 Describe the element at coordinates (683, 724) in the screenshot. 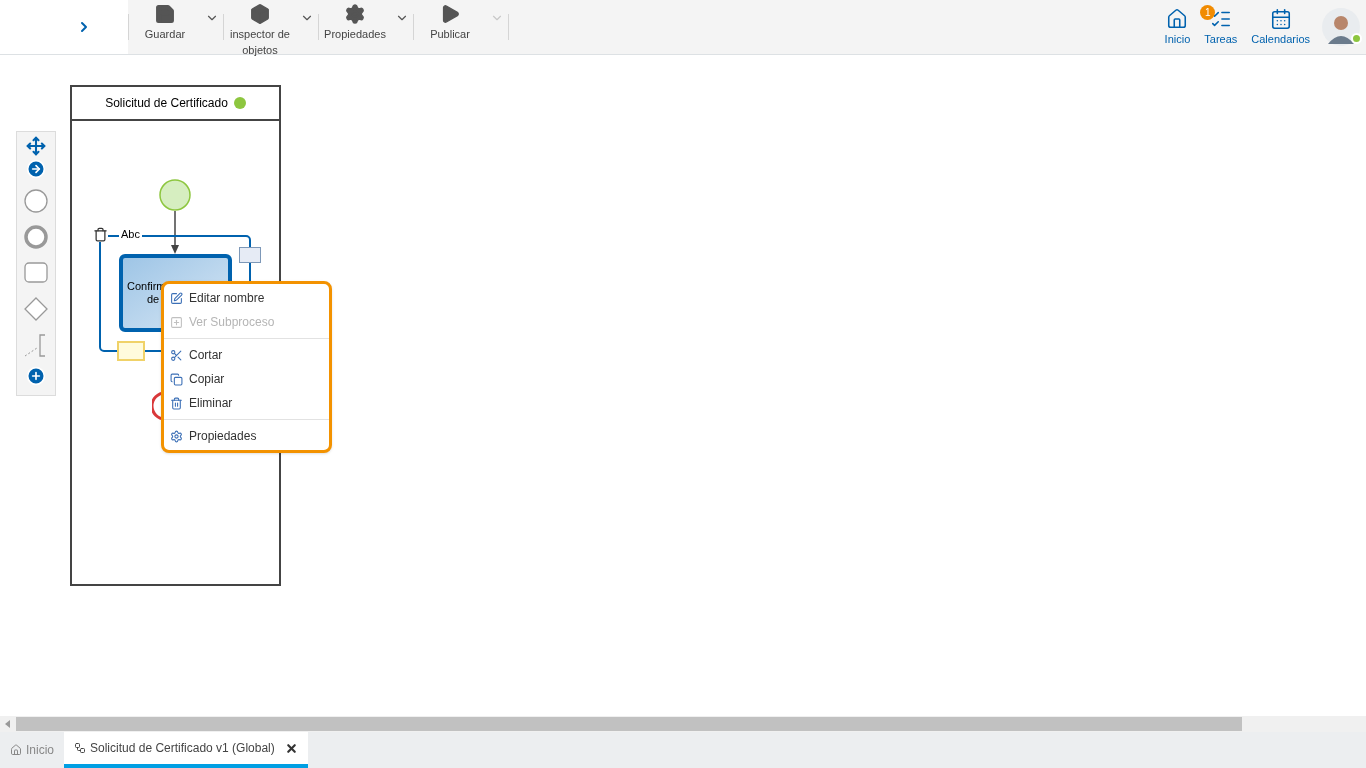

I see `horizontal-scrollbar` at that location.